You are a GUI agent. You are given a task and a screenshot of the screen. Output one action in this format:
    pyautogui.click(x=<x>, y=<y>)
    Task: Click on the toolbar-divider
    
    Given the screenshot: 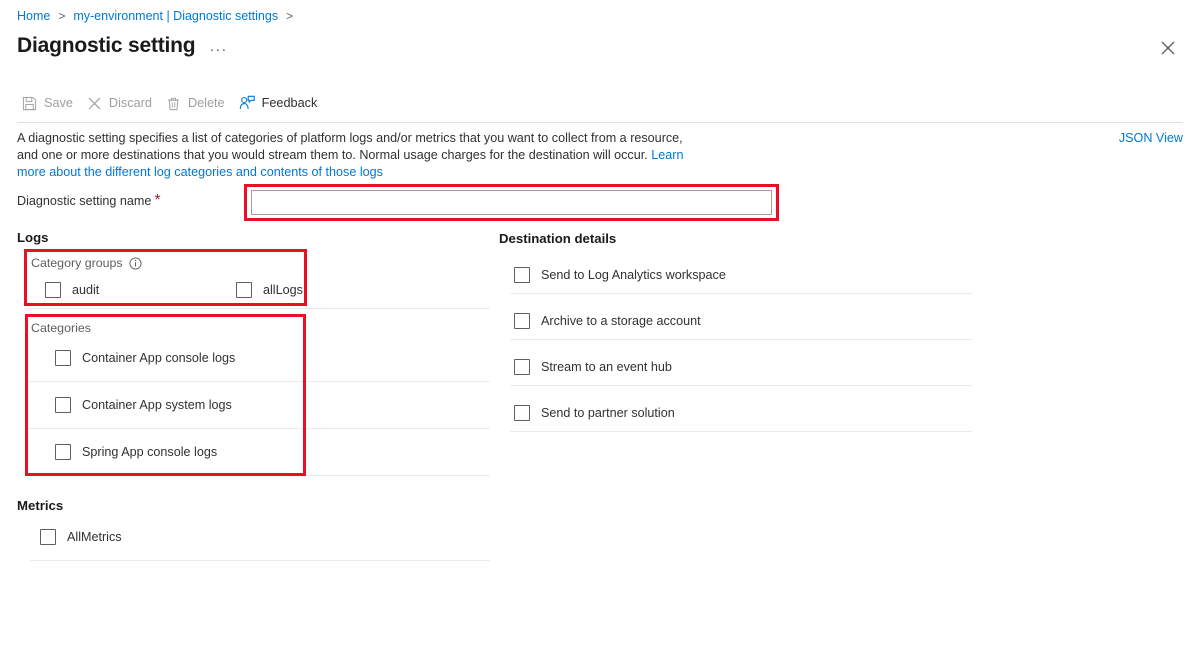 What is the action you would take?
    pyautogui.click(x=600, y=122)
    